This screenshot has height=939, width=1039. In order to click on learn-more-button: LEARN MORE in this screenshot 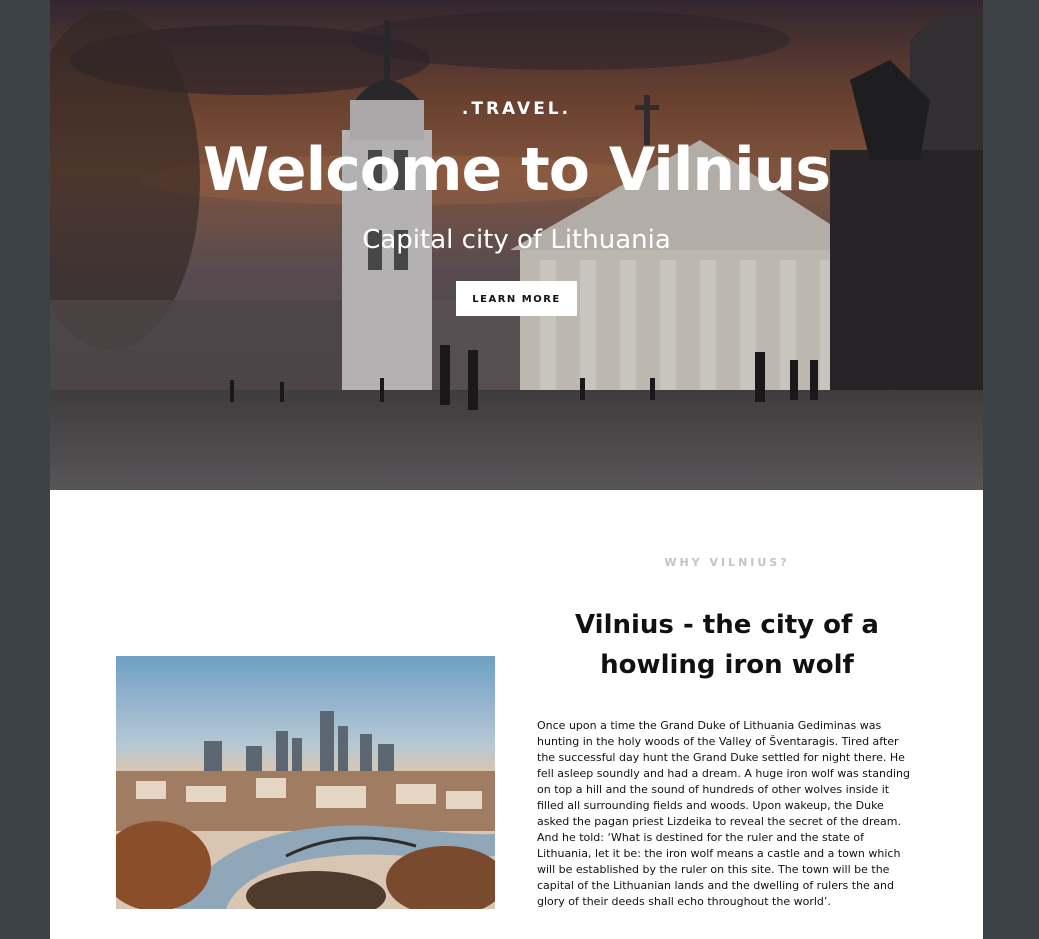, I will do `click(516, 298)`.